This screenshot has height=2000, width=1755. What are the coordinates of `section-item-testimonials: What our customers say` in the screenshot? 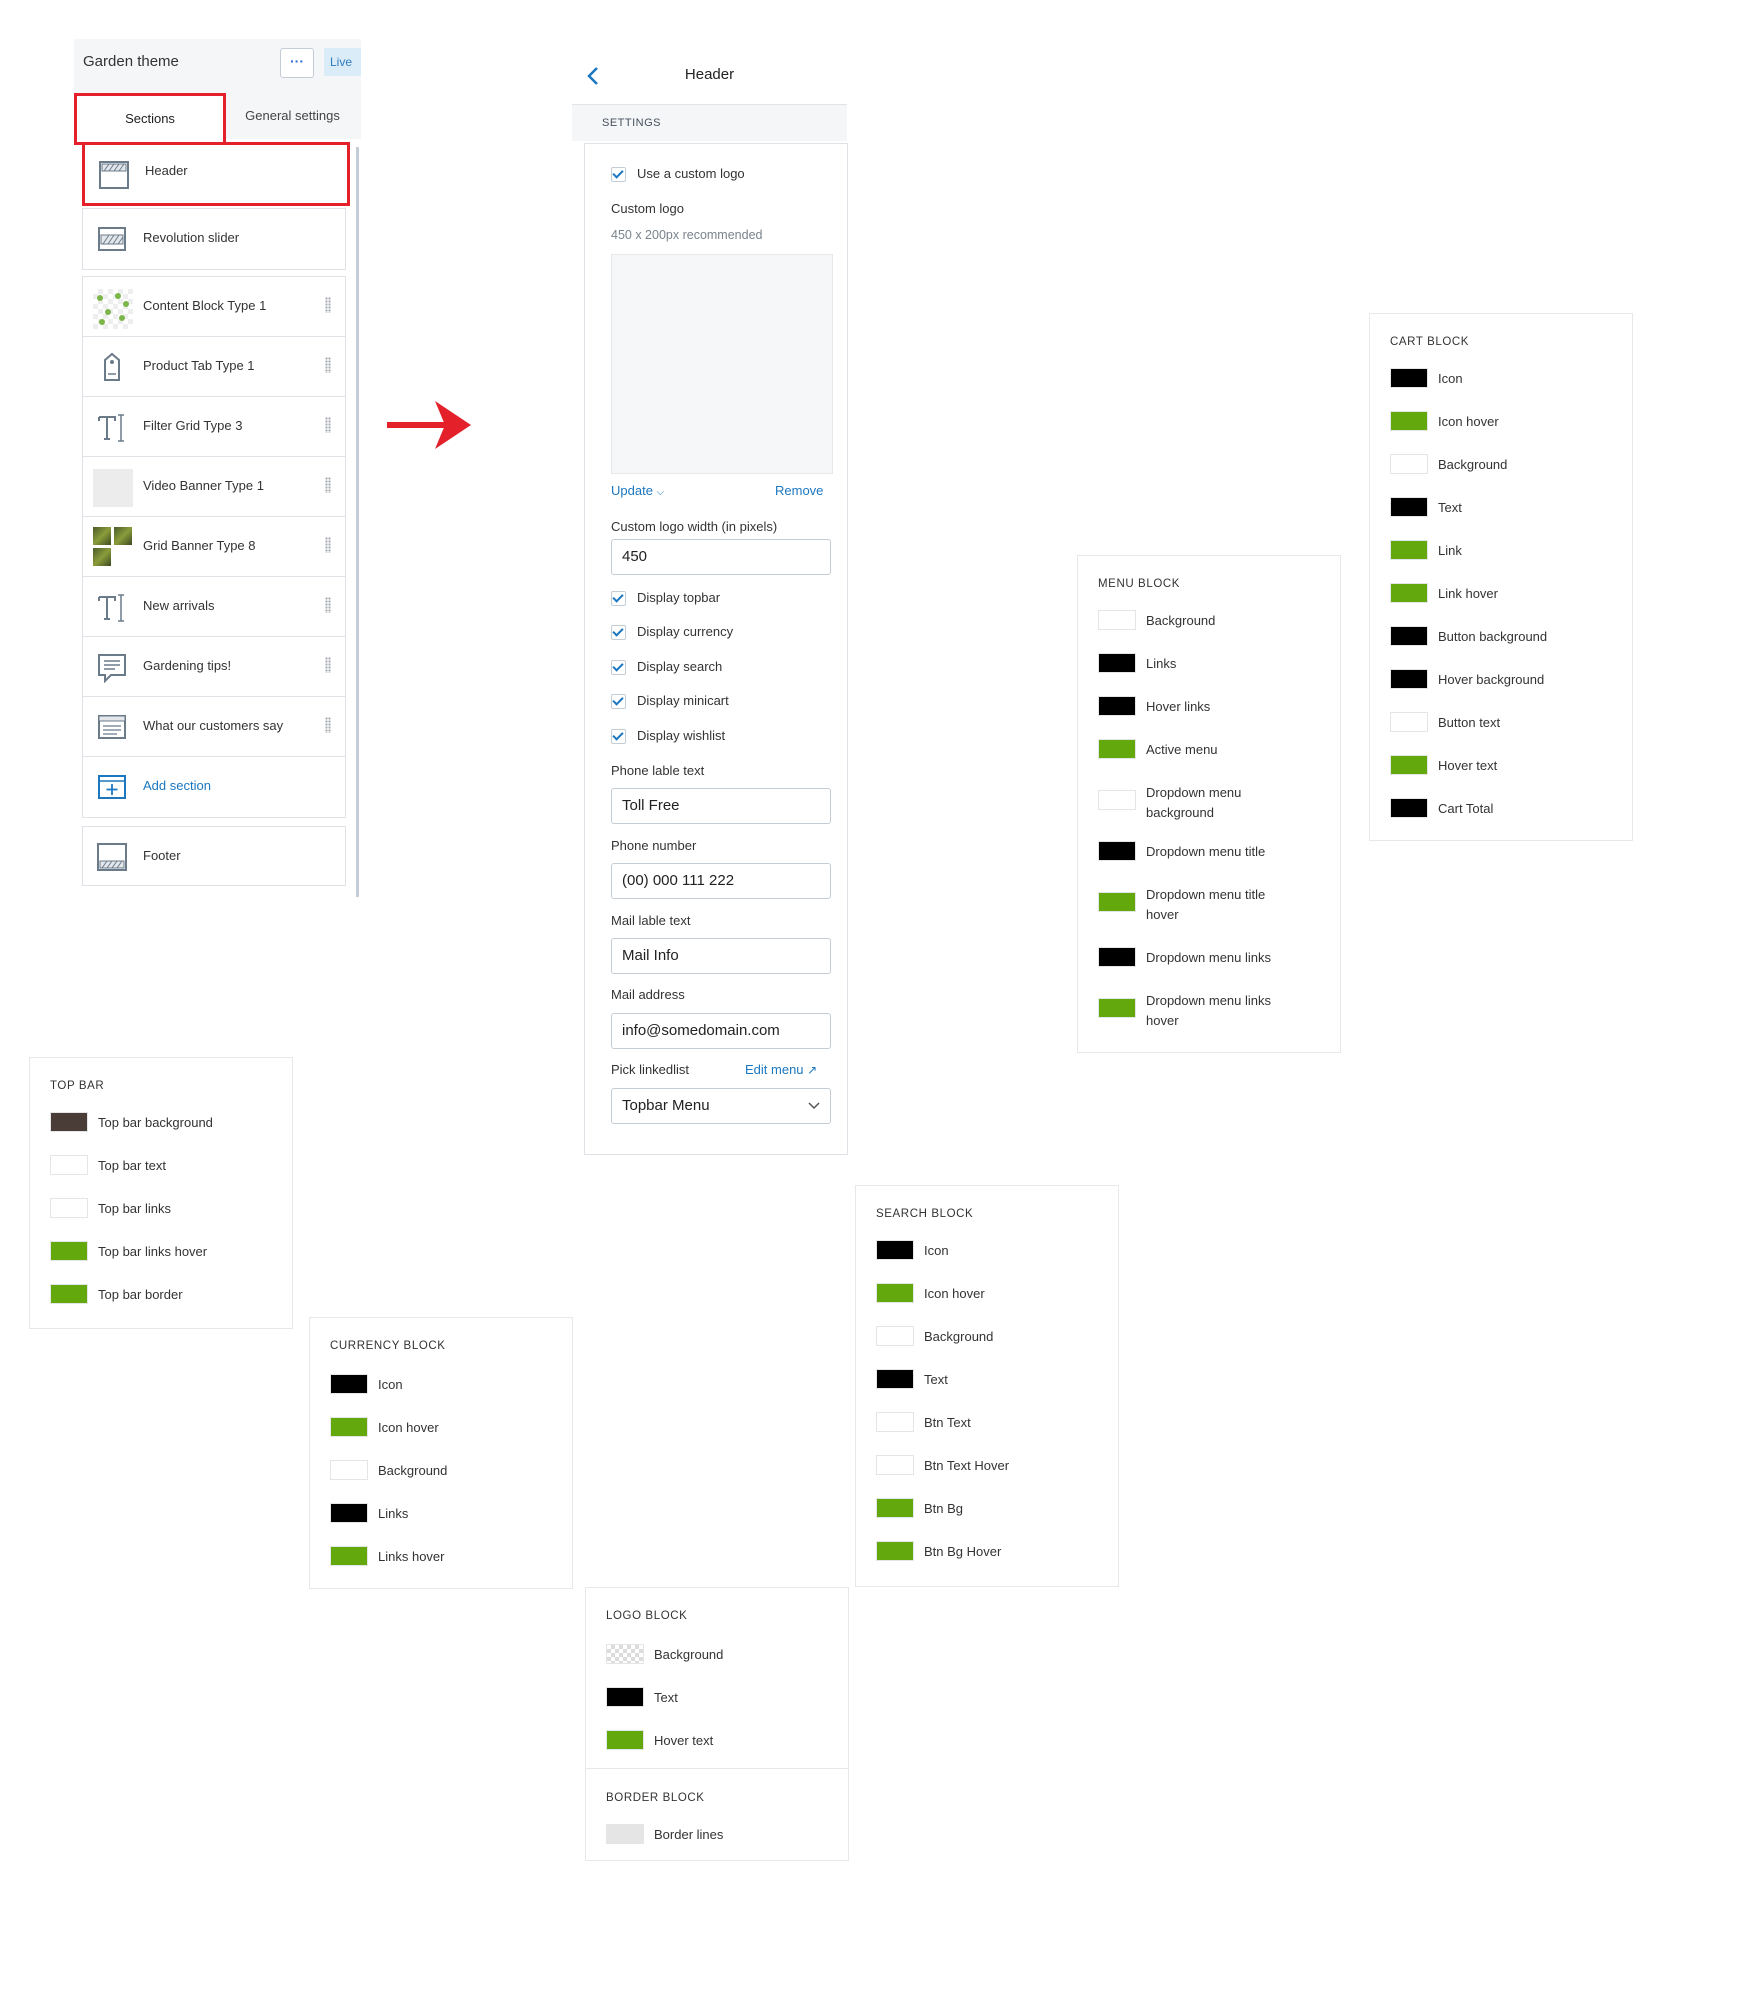 It's located at (214, 727).